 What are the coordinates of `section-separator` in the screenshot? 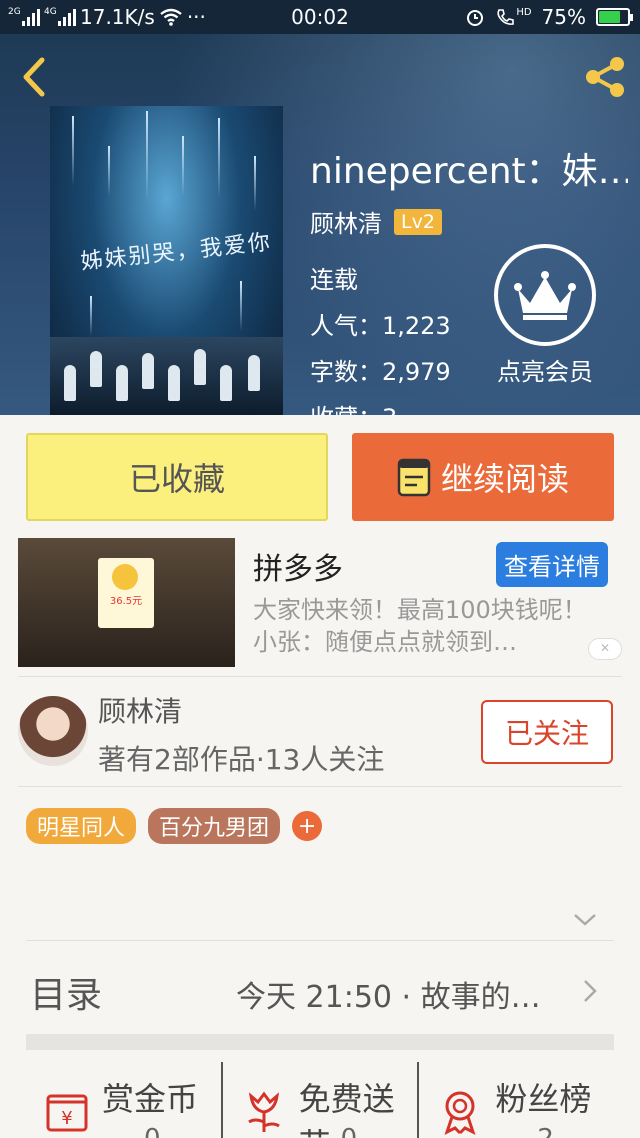 It's located at (320, 1042).